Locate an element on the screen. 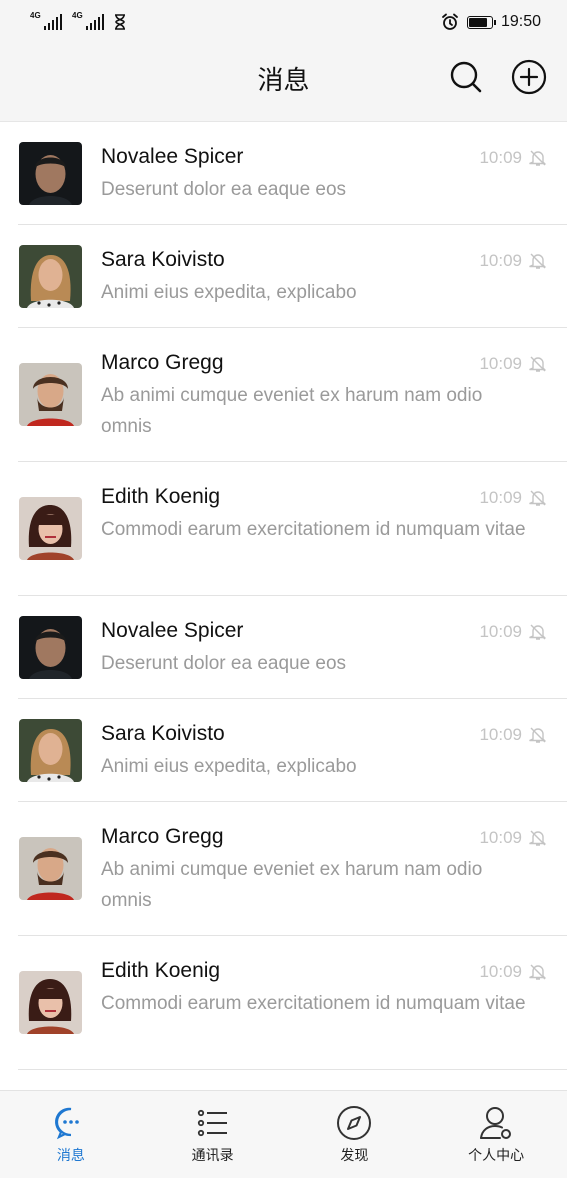 The height and width of the screenshot is (1178, 567). chat-bubble-icon is located at coordinates (71, 1123).